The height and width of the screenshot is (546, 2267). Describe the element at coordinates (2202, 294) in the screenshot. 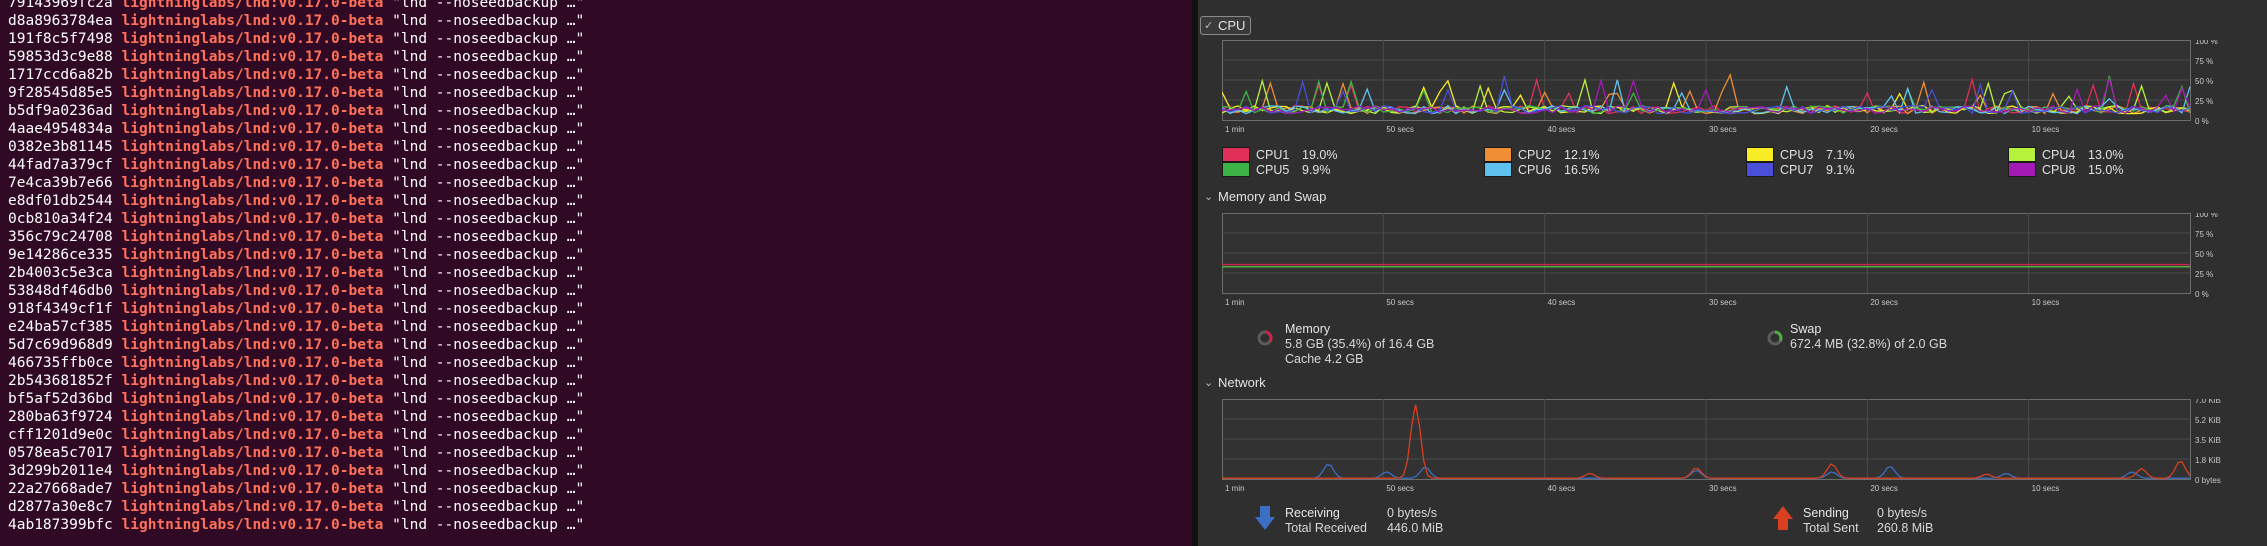

I see `memory-y-tick: 0 %` at that location.